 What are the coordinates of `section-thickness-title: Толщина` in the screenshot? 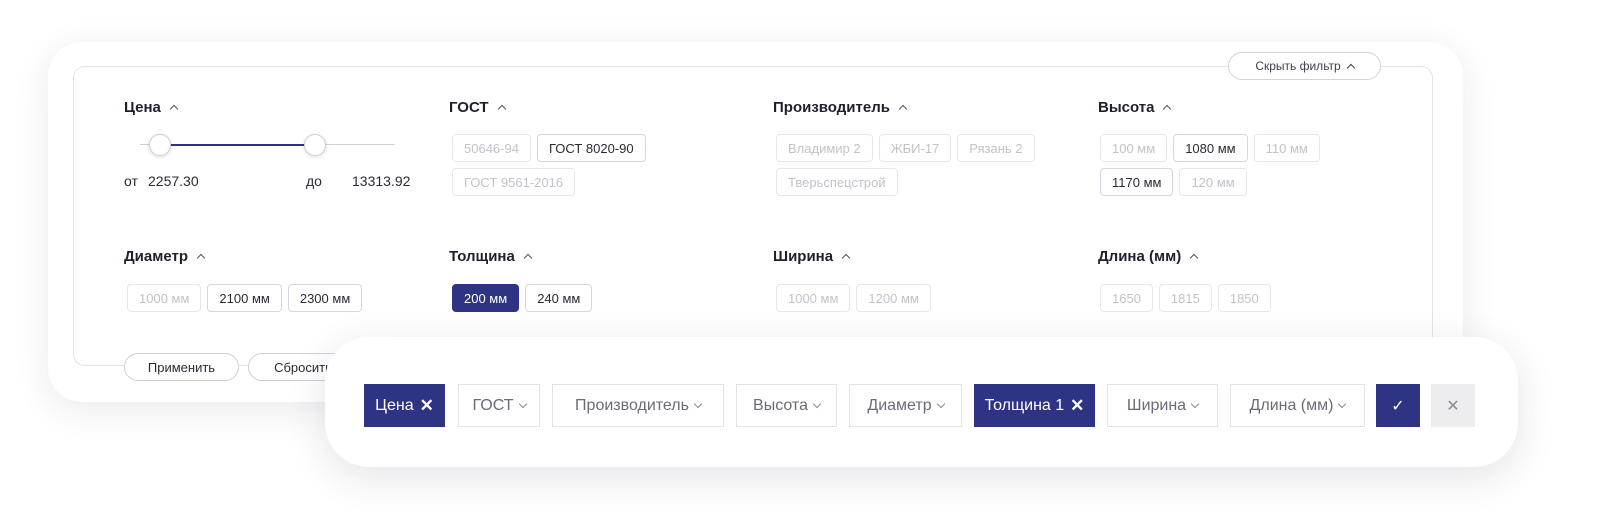 It's located at (482, 256).